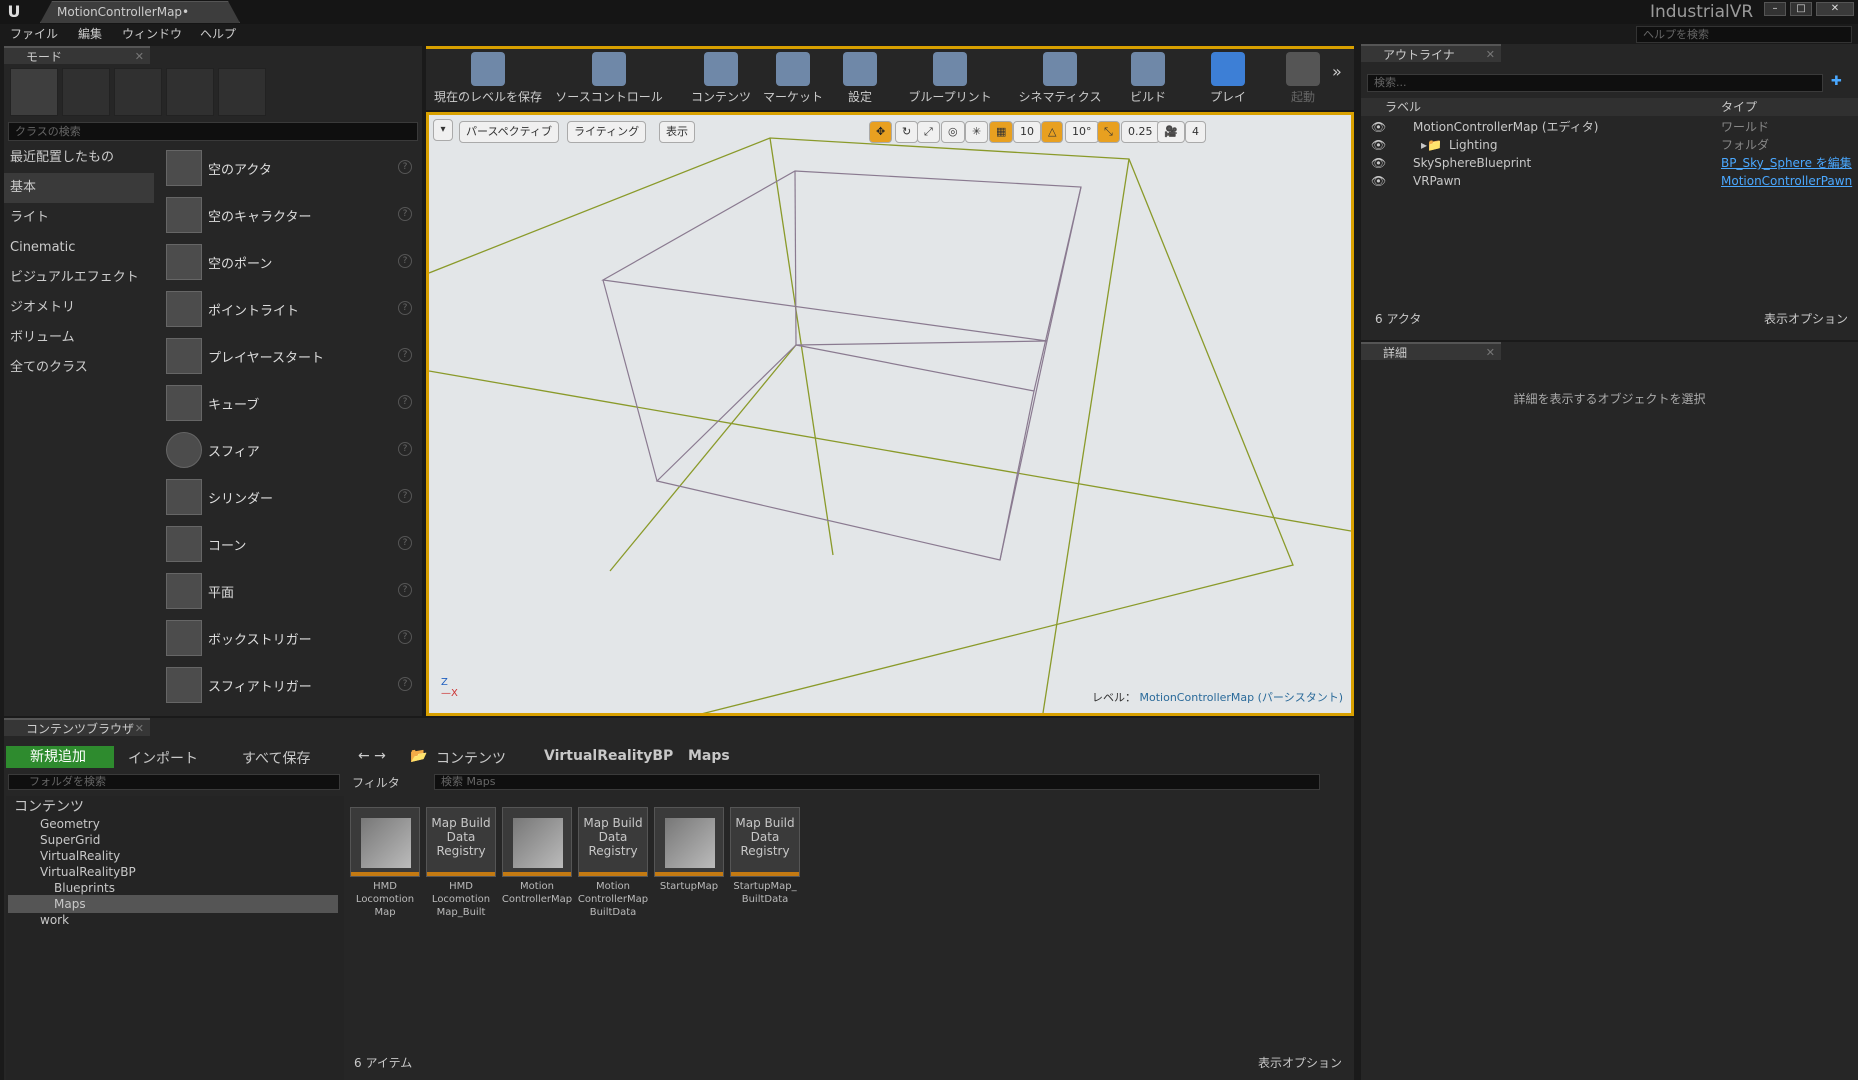  What do you see at coordinates (1228, 77) in the screenshot?
I see `play-button: プレイ` at bounding box center [1228, 77].